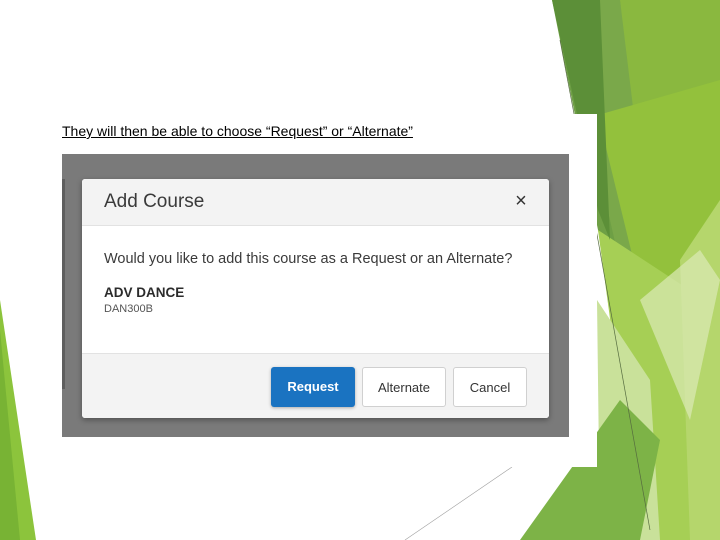  Describe the element at coordinates (154, 201) in the screenshot. I see `dialog-title: Add Course` at that location.